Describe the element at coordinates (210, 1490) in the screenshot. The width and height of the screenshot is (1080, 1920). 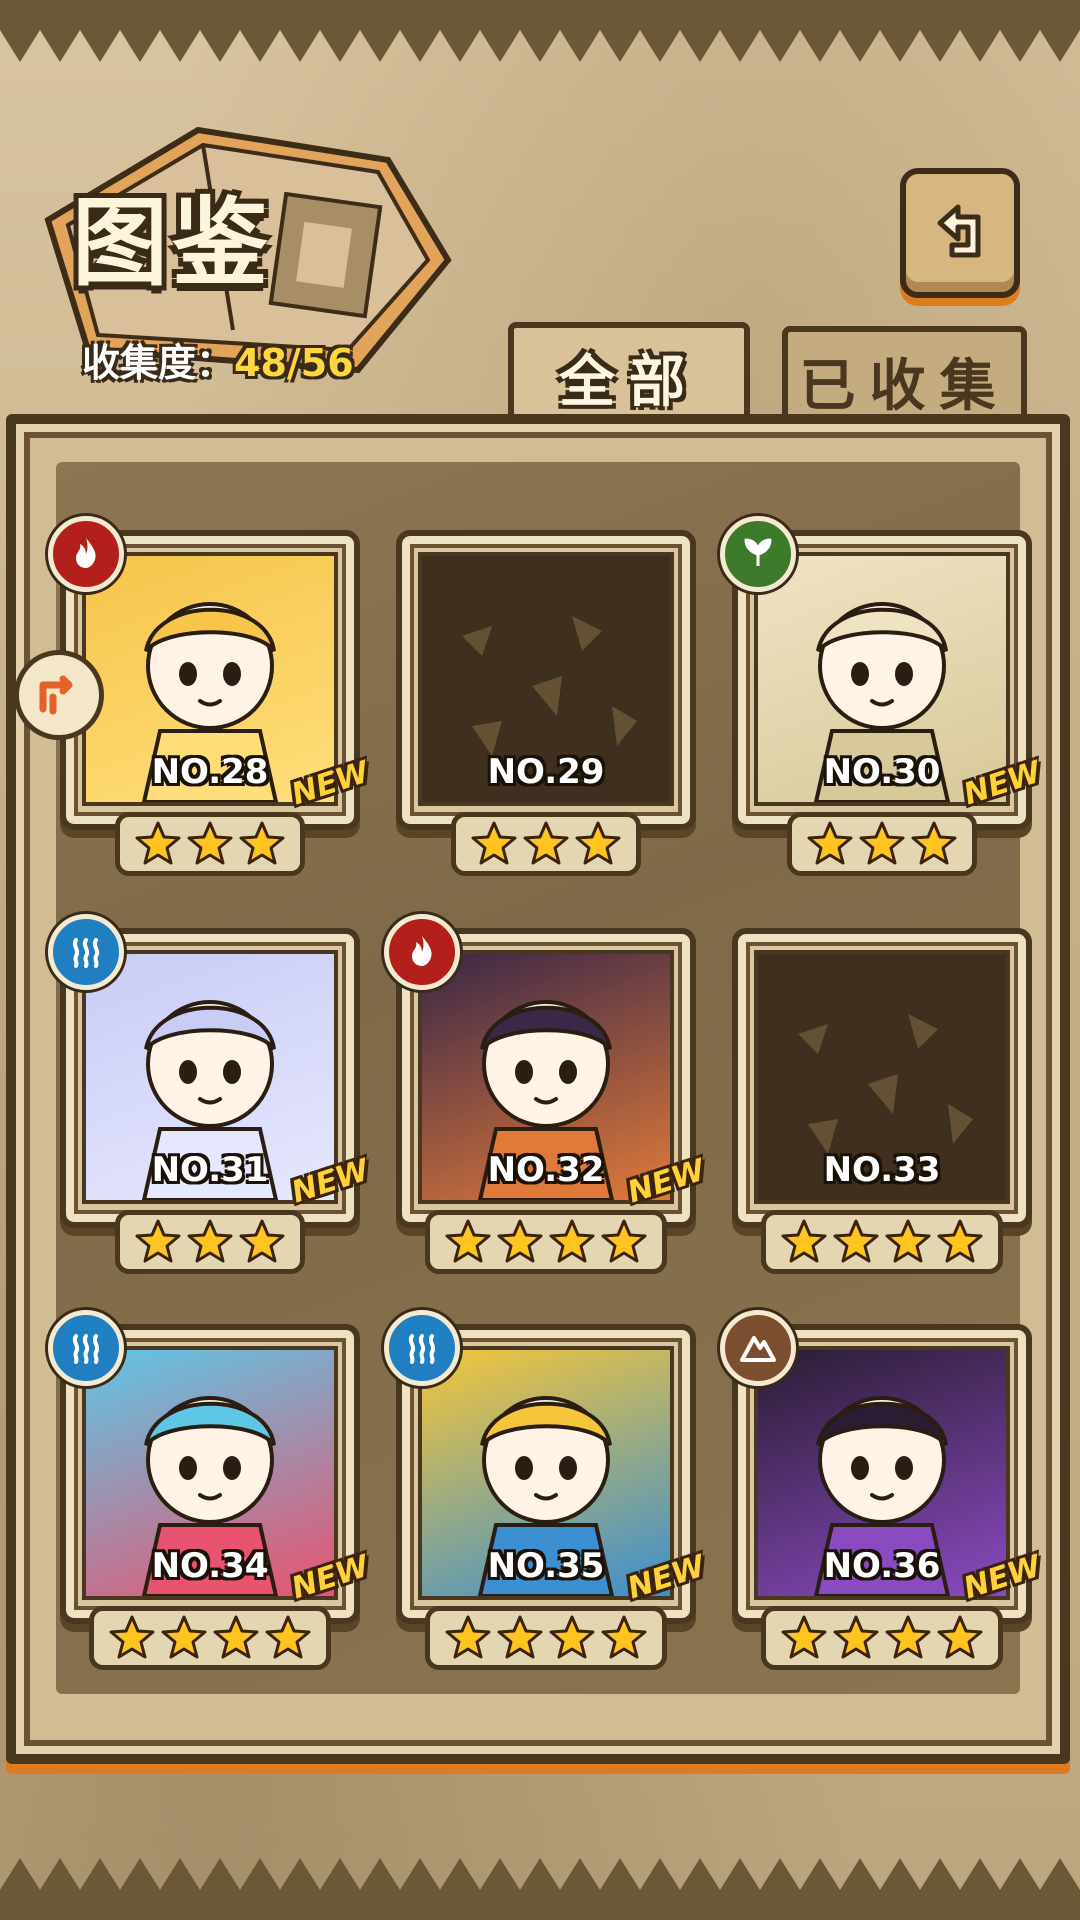
I see `monster-card: NO.34 NEW` at that location.